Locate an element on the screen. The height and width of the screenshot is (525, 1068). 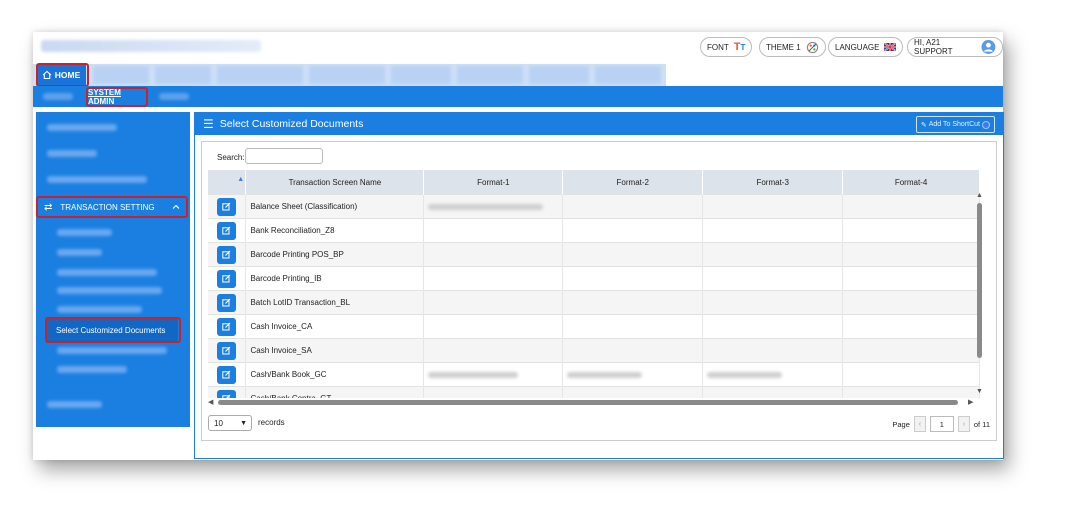
page-size-select: 10 ▼ is located at coordinates (230, 423).